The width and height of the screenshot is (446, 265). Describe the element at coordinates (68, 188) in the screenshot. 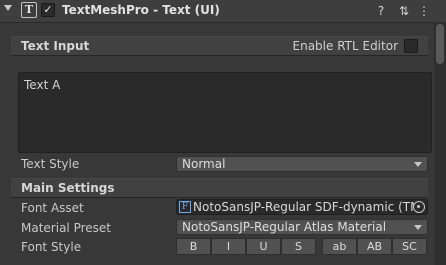

I see `section-label: Main Settings` at that location.